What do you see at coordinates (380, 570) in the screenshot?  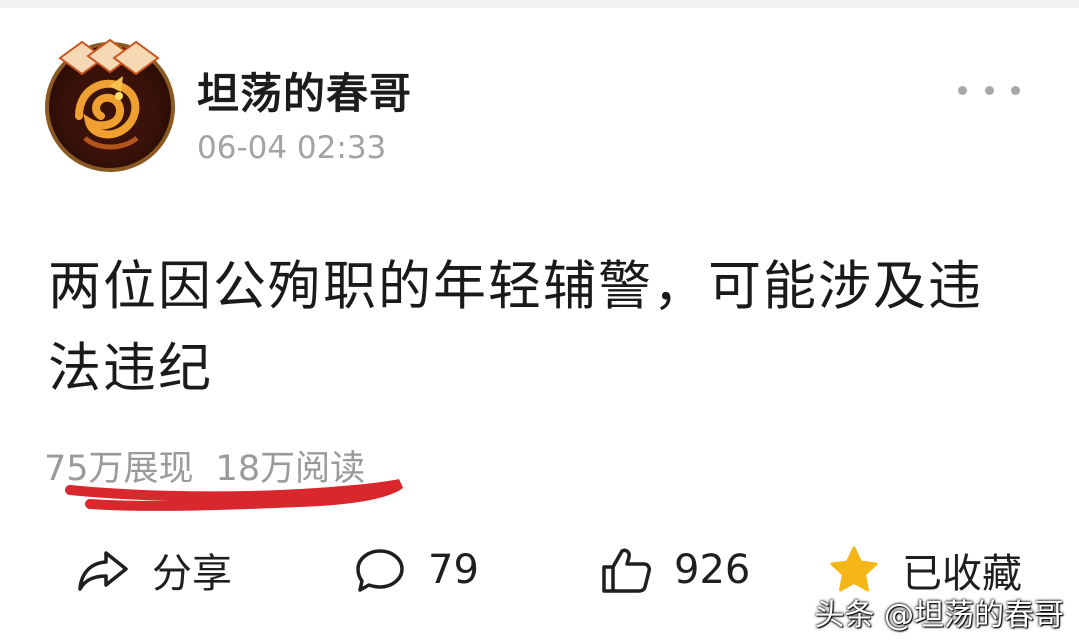 I see `comment-icon` at bounding box center [380, 570].